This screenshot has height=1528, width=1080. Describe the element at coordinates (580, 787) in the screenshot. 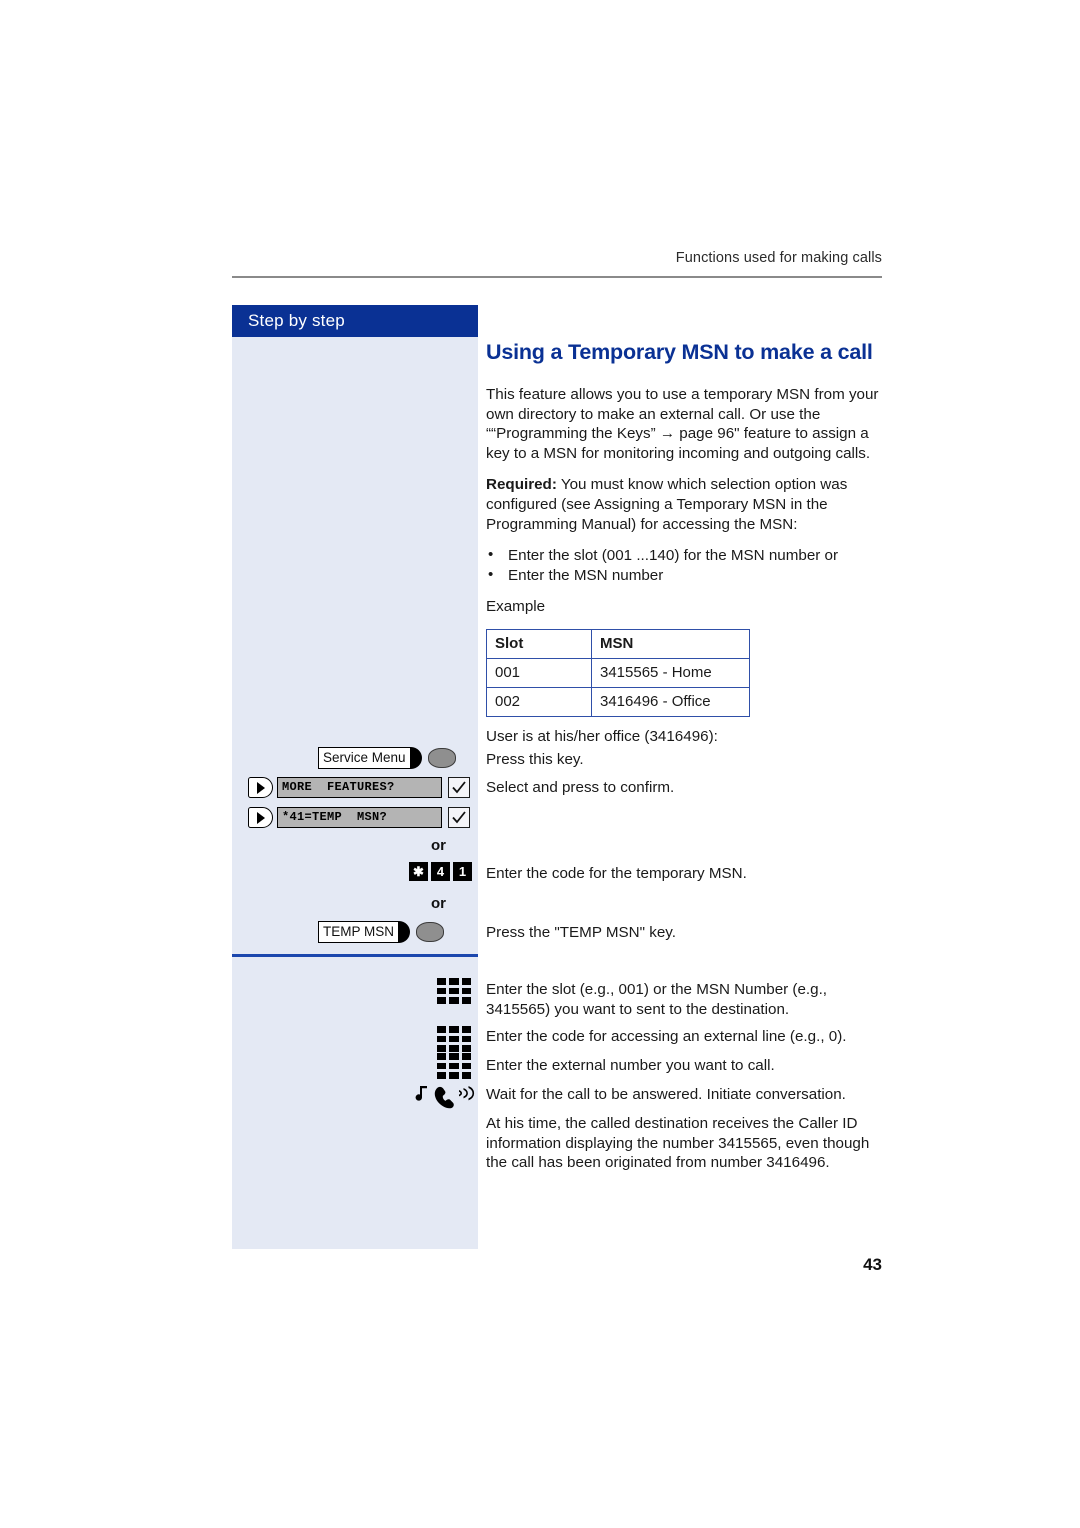

I see `step-description-select-confirm: Select and press to confirm.` at that location.